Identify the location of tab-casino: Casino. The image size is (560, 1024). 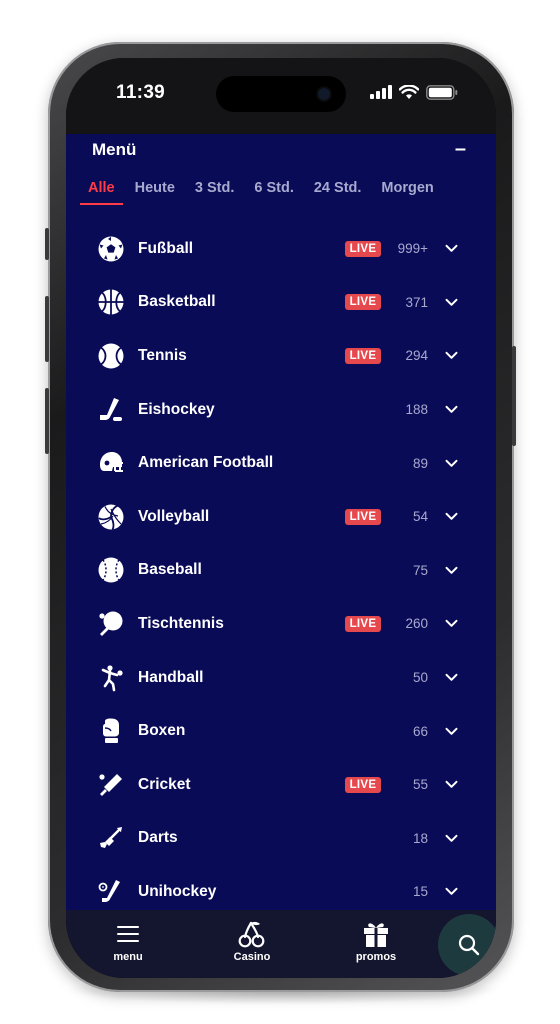
(252, 941).